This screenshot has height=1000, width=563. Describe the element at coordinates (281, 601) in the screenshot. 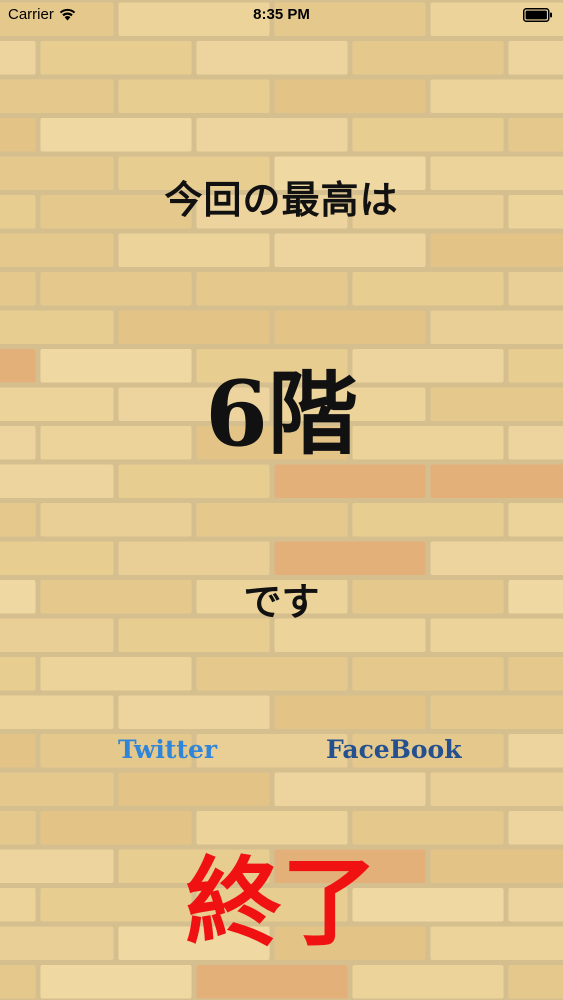

I see `best-record-suffix: です` at that location.